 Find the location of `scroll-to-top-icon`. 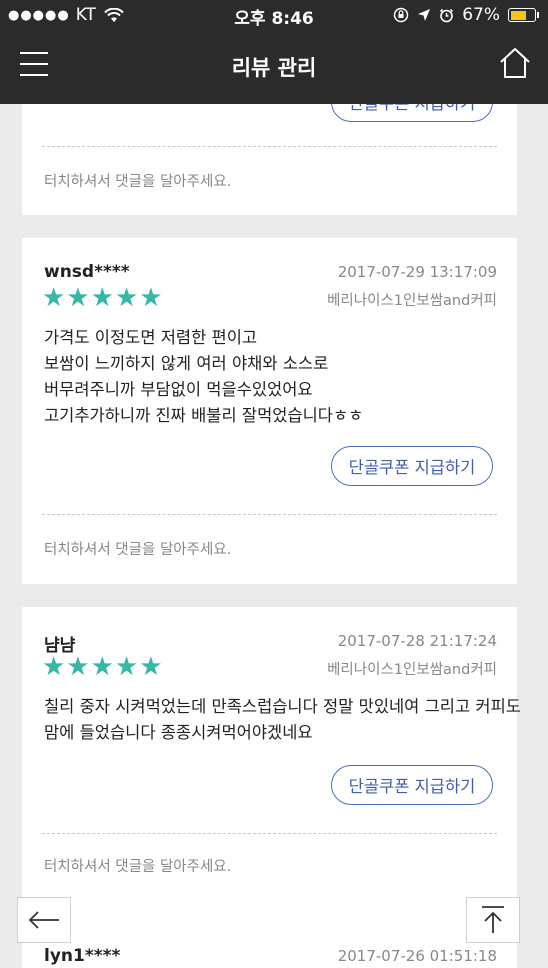

scroll-to-top-icon is located at coordinates (493, 919).